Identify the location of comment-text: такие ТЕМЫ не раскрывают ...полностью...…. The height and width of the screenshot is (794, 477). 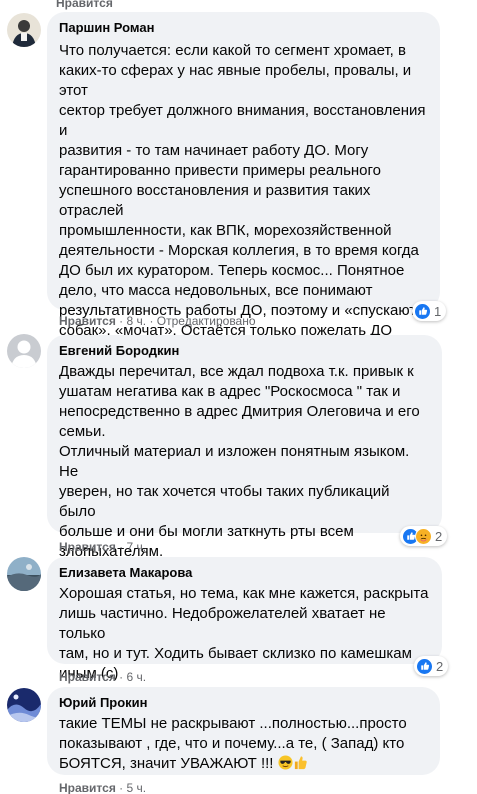
(243, 744).